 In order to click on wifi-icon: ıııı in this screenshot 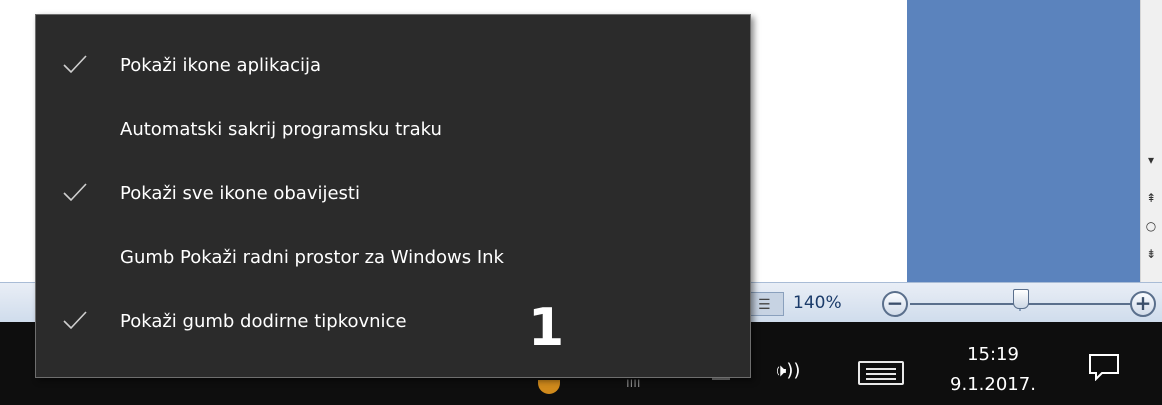, I will do `click(633, 383)`.